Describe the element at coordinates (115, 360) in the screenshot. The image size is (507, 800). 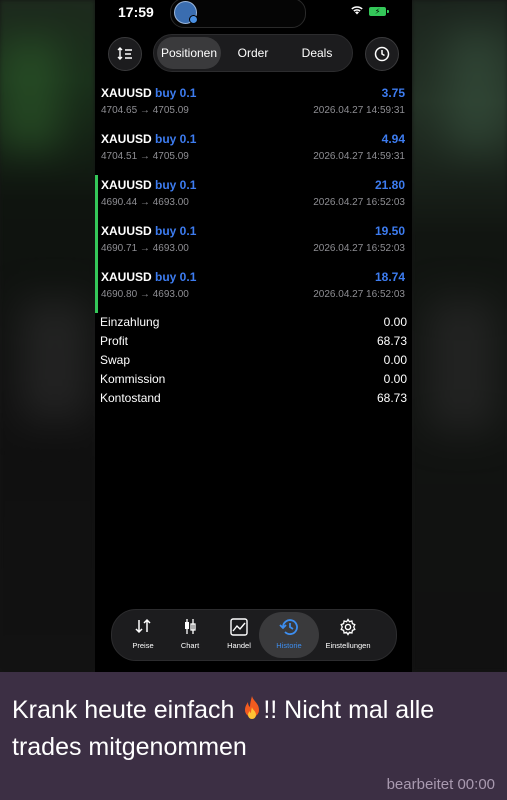
I see `summary-label: Swap` at that location.